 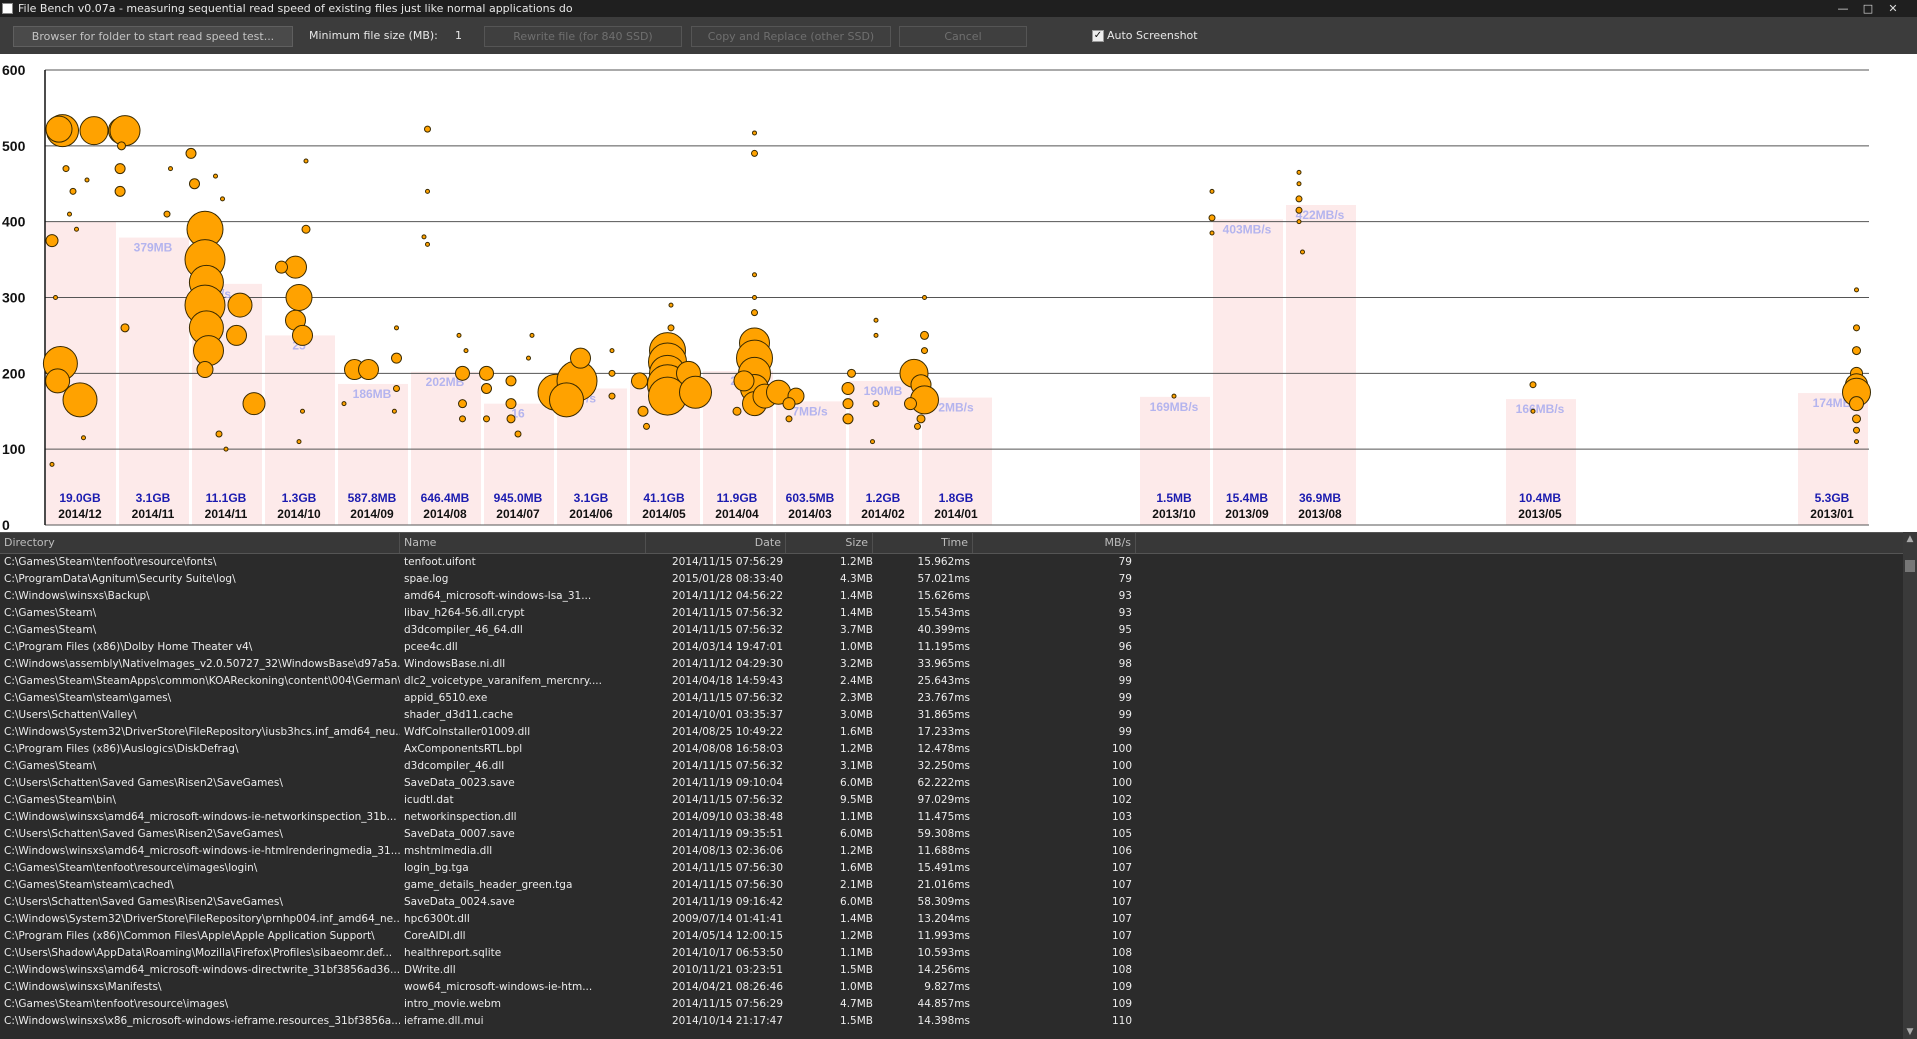 What do you see at coordinates (1125, 647) in the screenshot?
I see `cell-mbs: 96` at bounding box center [1125, 647].